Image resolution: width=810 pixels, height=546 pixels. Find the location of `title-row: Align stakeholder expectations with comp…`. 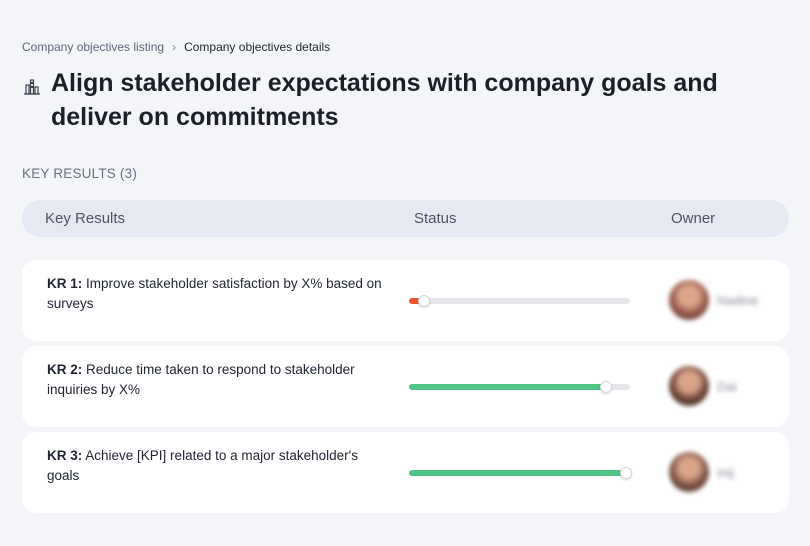

title-row: Align stakeholder expectations with comp… is located at coordinates (386, 100).